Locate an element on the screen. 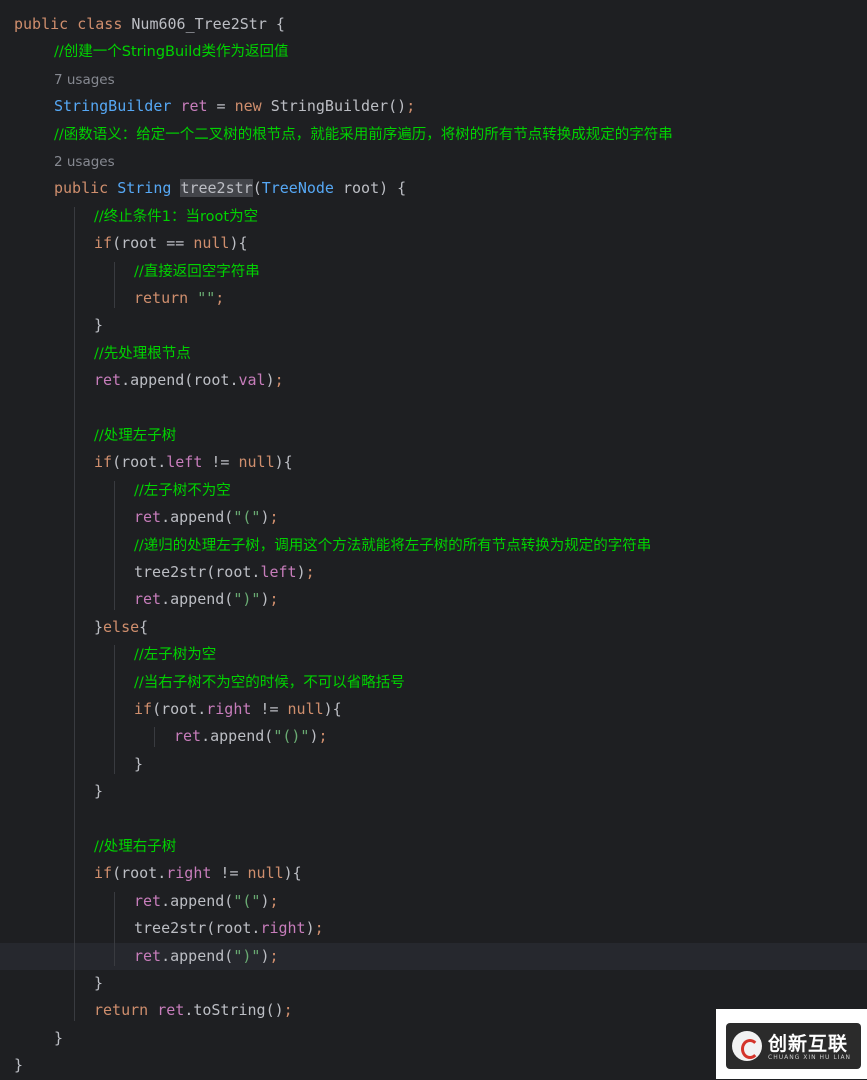  code-token-kw: return is located at coordinates (126, 1010).